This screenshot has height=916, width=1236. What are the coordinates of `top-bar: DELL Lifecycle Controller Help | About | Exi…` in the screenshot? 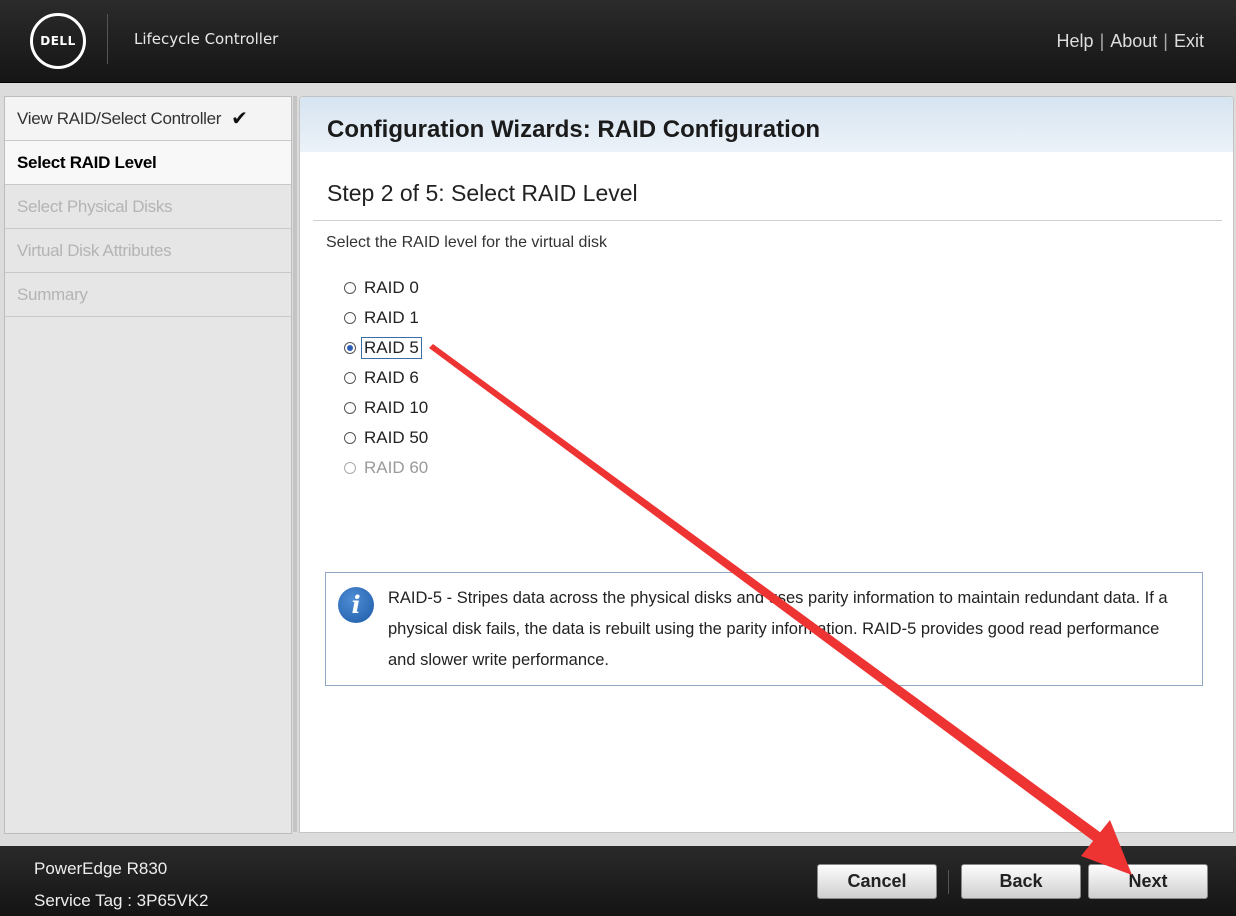 It's located at (618, 41).